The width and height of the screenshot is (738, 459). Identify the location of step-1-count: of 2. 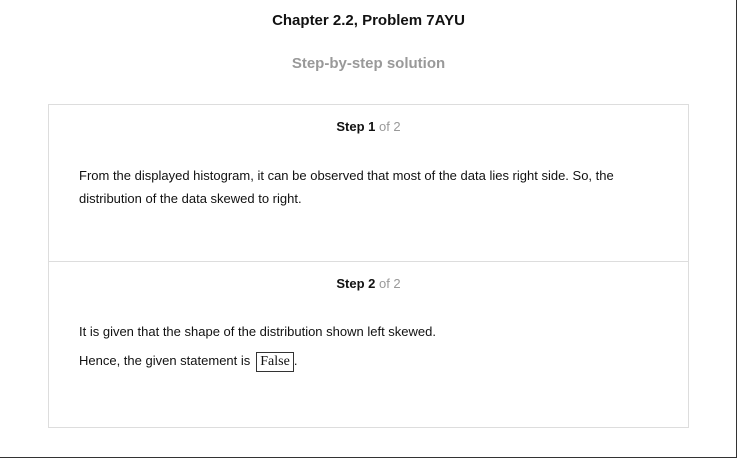
(388, 126).